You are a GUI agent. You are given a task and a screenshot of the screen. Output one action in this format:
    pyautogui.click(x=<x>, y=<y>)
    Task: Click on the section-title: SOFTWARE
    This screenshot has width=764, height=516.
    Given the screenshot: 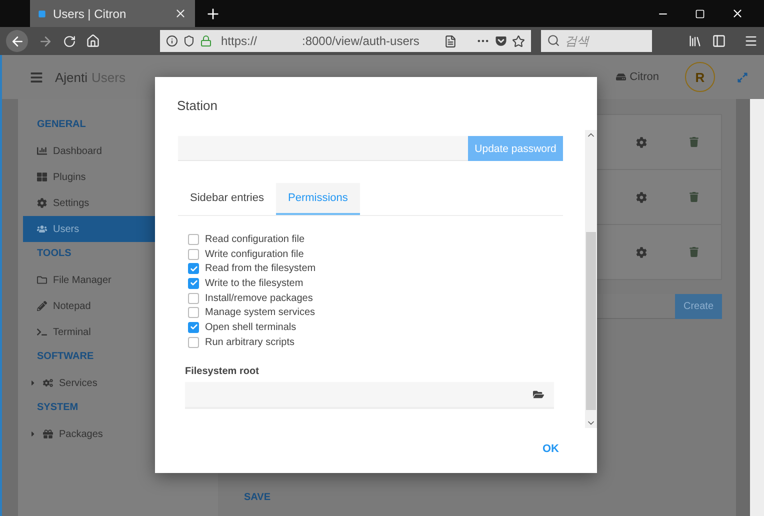 What is the action you would take?
    pyautogui.click(x=65, y=357)
    